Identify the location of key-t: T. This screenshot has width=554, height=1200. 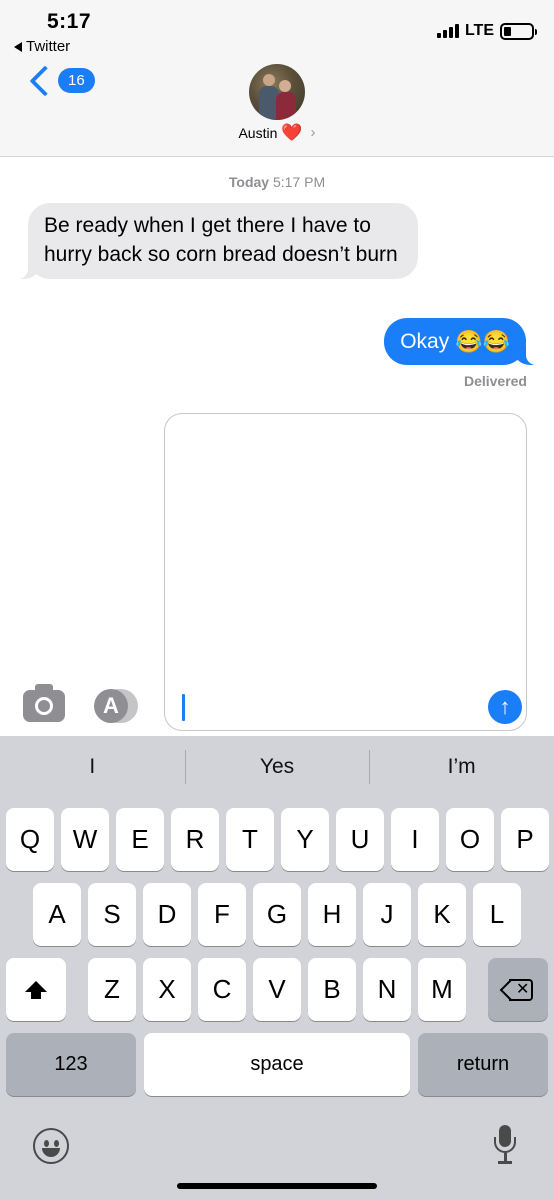
(250, 839).